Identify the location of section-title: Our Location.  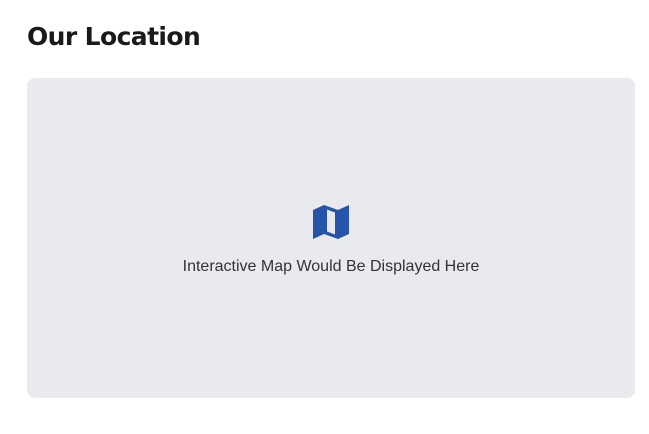
(114, 36).